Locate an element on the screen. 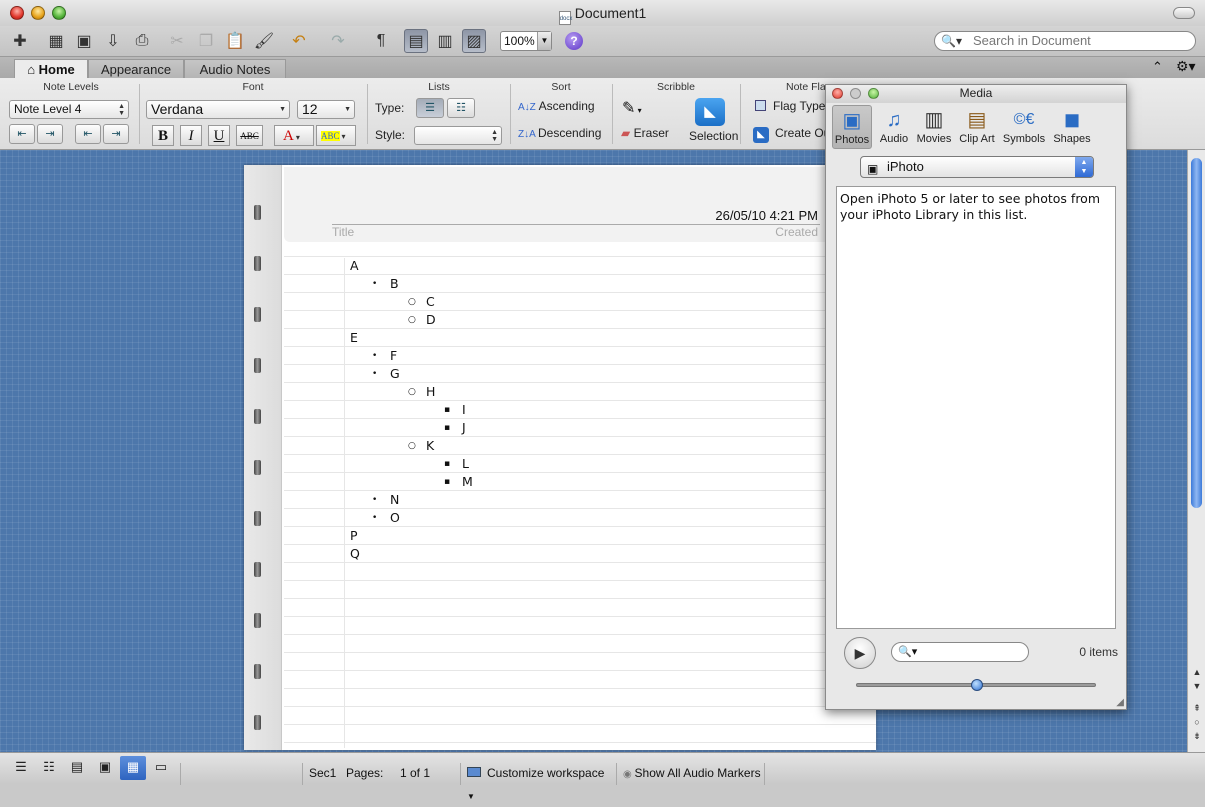 This screenshot has width=1205, height=807. media-tab-audio: ♫ Audio is located at coordinates (894, 127).